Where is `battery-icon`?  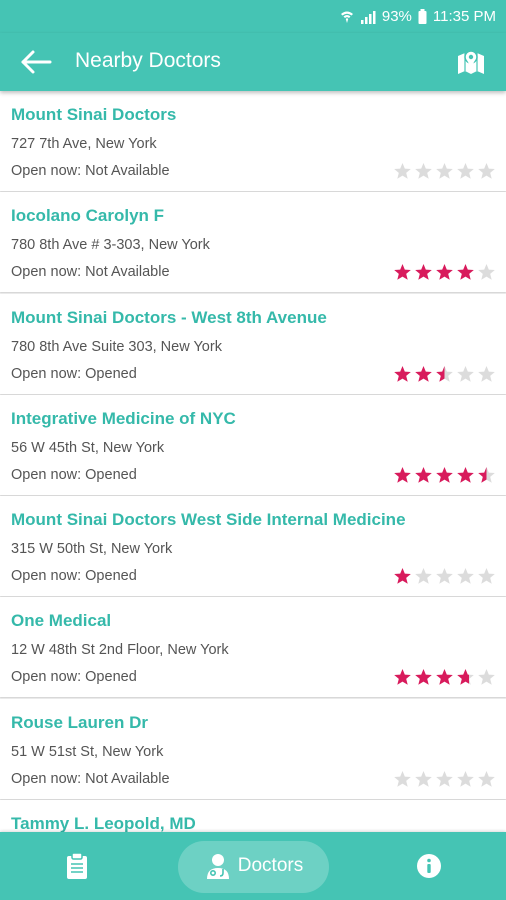 battery-icon is located at coordinates (422, 16).